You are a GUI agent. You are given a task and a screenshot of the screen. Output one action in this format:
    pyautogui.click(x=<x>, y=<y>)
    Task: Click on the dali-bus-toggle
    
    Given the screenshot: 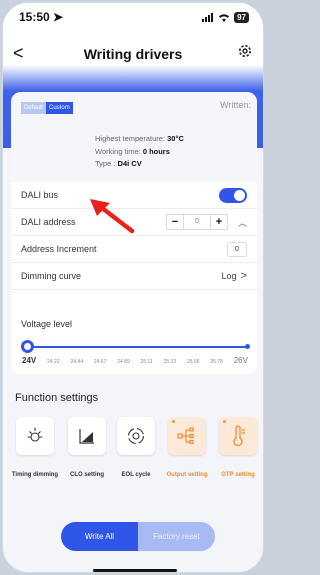 What is the action you would take?
    pyautogui.click(x=233, y=195)
    